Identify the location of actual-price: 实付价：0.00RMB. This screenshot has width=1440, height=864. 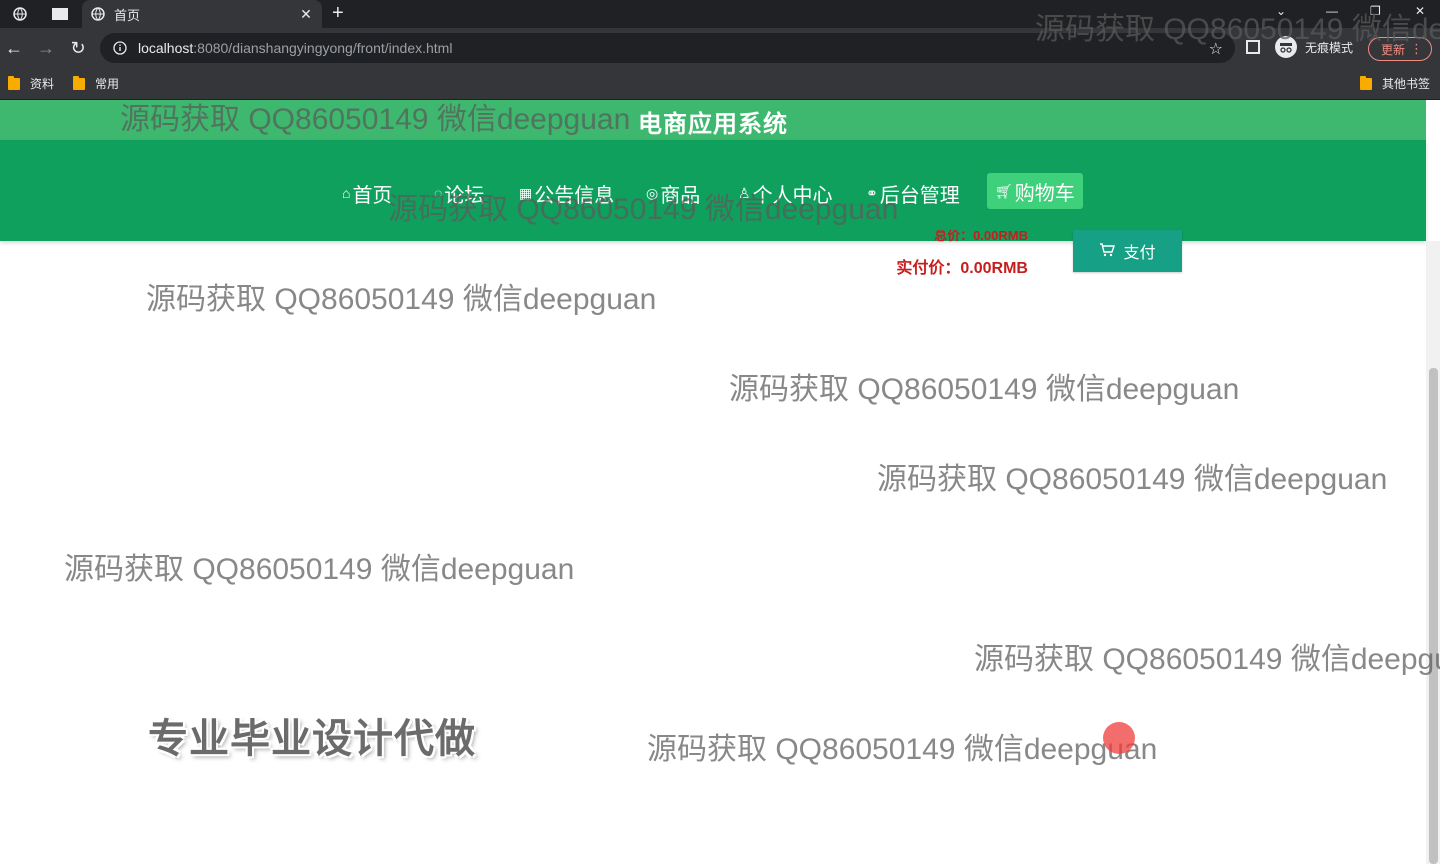
(962, 268).